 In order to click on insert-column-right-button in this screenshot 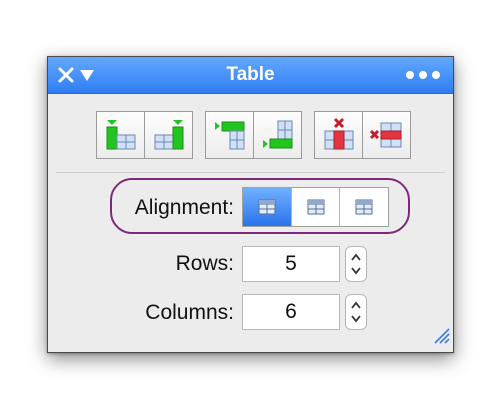, I will do `click(168, 135)`.